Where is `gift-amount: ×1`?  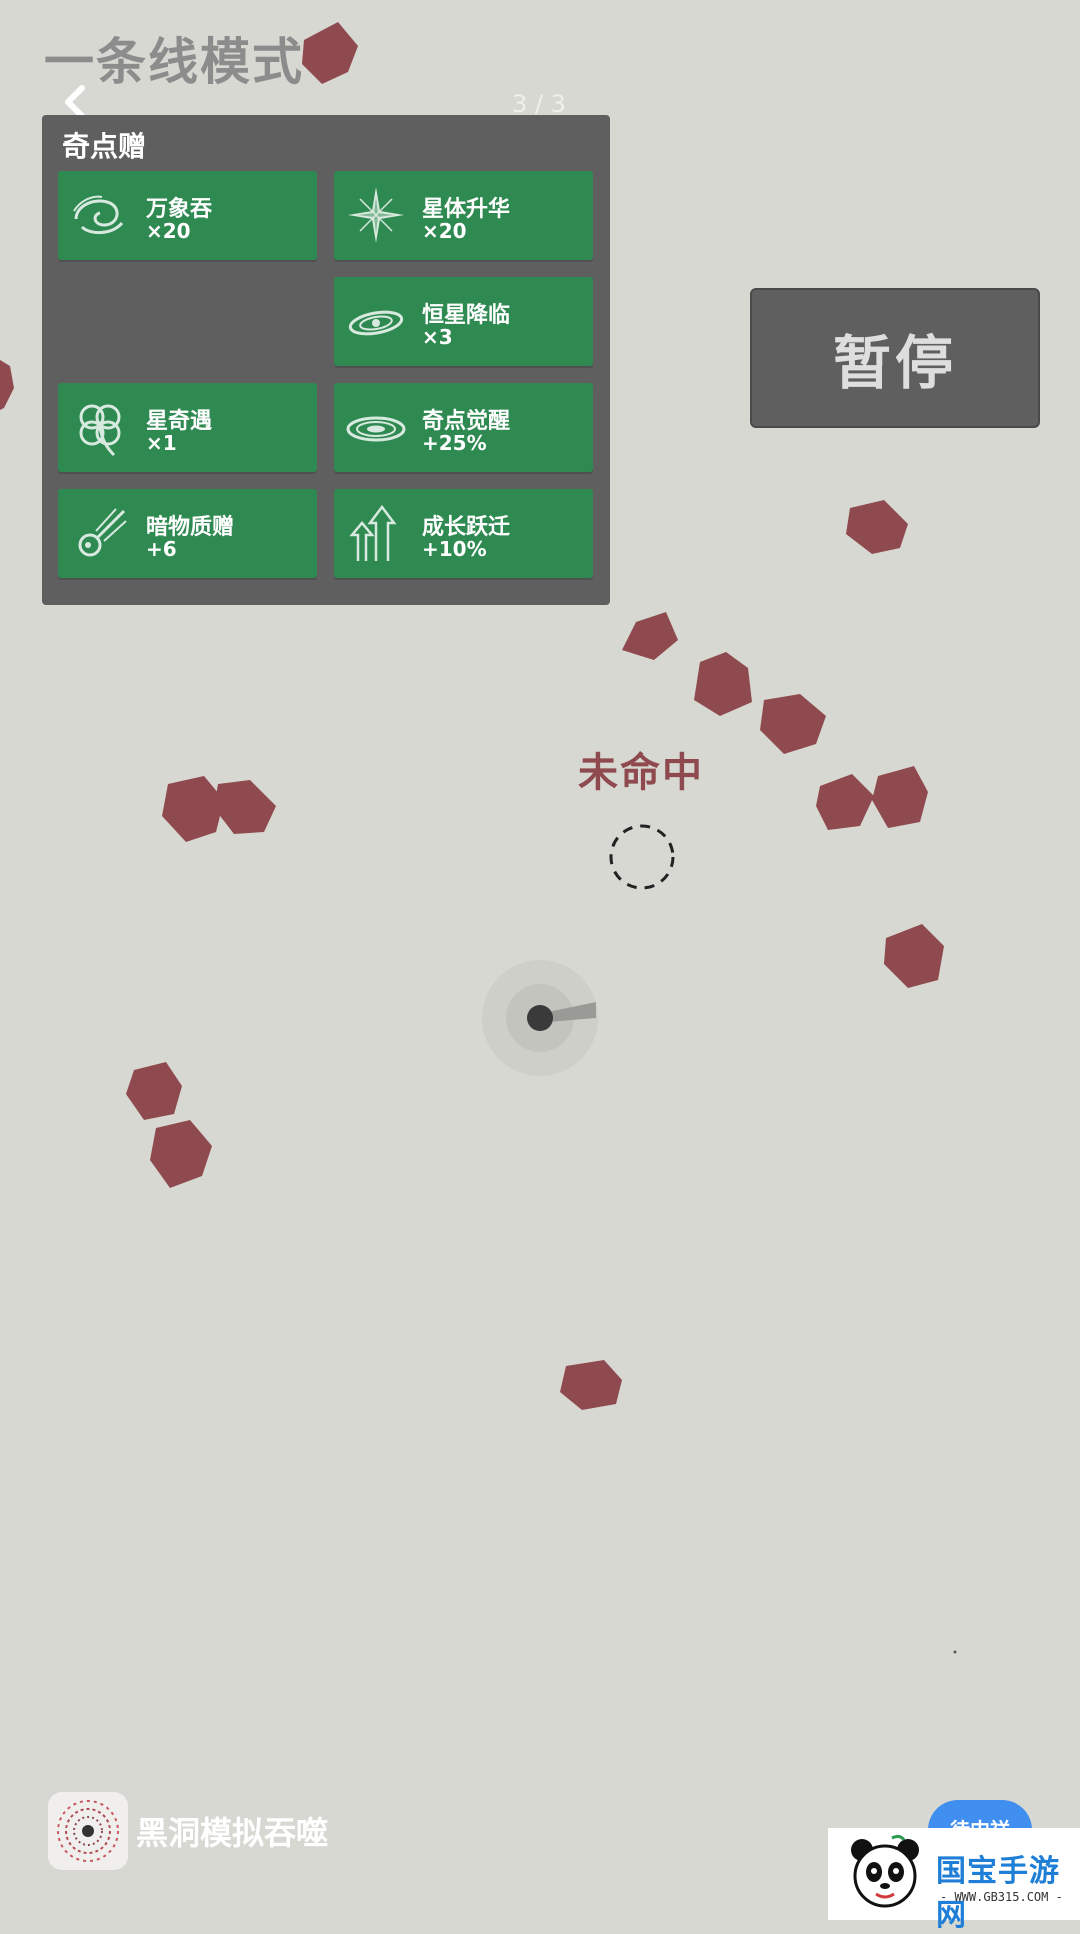 gift-amount: ×1 is located at coordinates (161, 443).